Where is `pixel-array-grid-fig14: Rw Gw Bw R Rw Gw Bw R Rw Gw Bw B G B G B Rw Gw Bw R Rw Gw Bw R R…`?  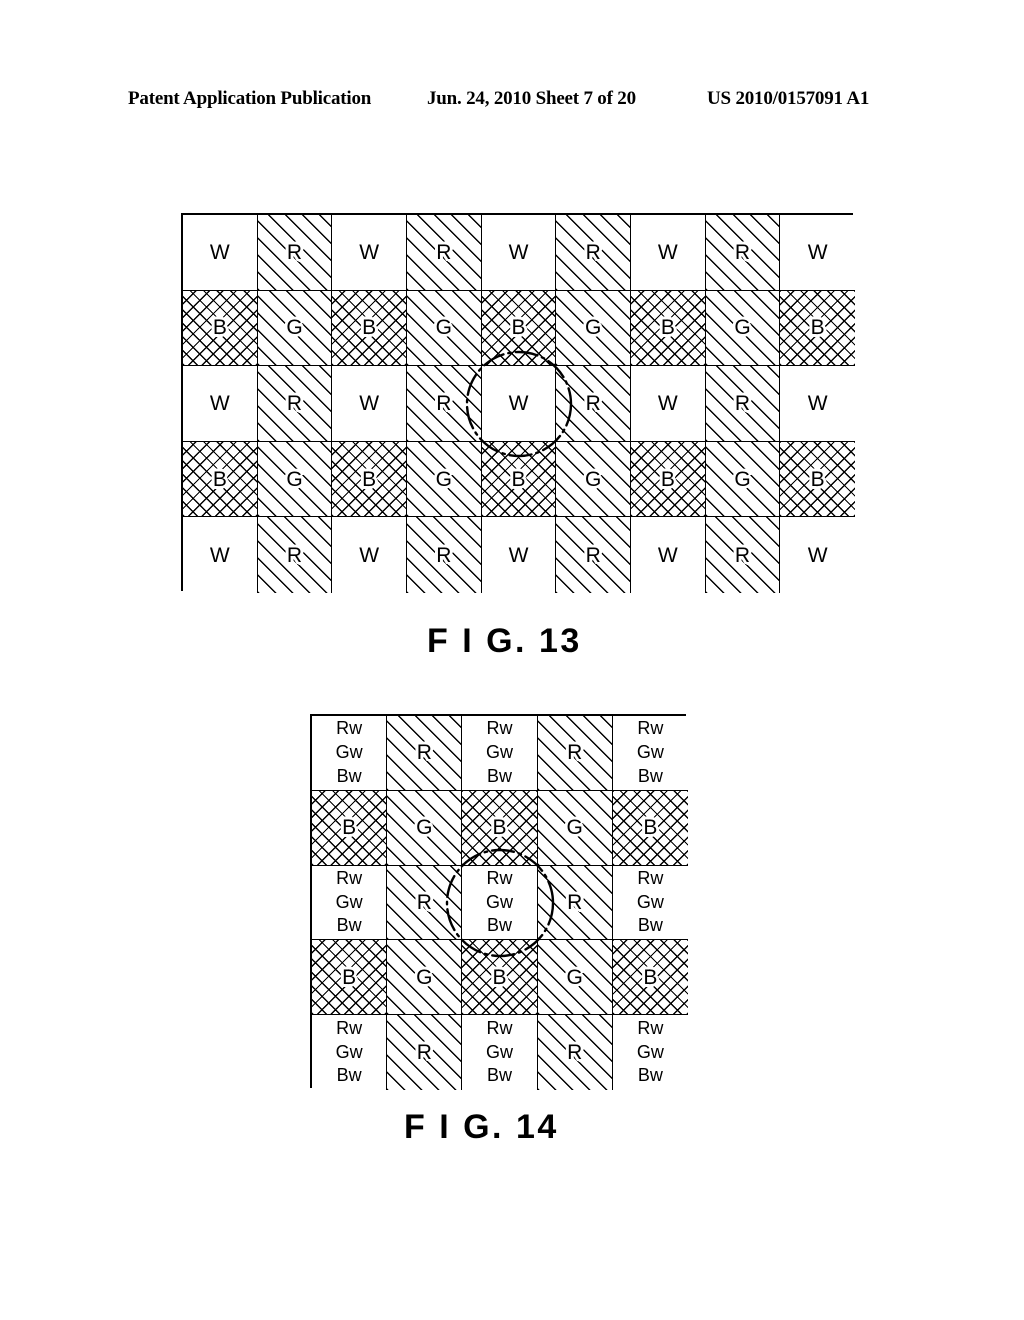
pixel-array-grid-fig14: Rw Gw Bw R Rw Gw Bw R Rw Gw Bw B G B G B Rw Gw Bw R Rw Gw Bw R R… is located at coordinates (499, 902).